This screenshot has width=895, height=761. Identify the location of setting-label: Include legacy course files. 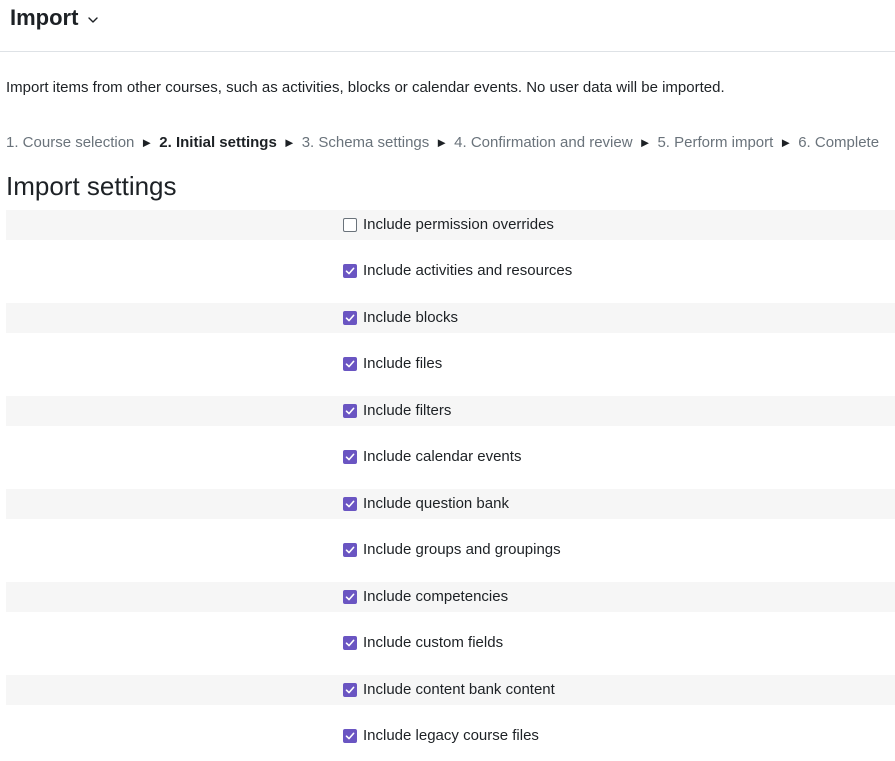
(451, 735).